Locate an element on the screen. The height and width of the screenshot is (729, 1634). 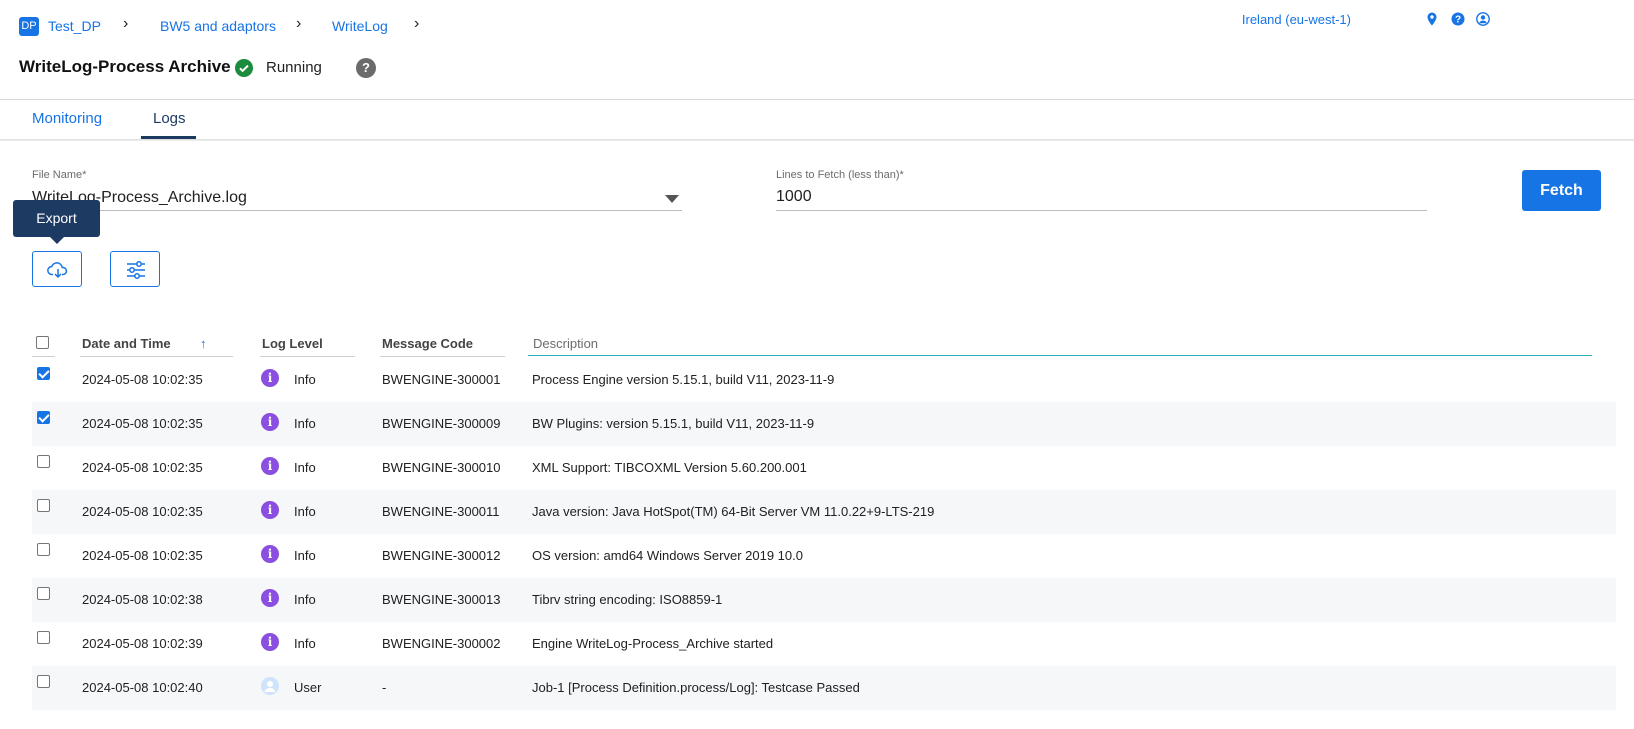
tab-logs: Logs is located at coordinates (169, 118).